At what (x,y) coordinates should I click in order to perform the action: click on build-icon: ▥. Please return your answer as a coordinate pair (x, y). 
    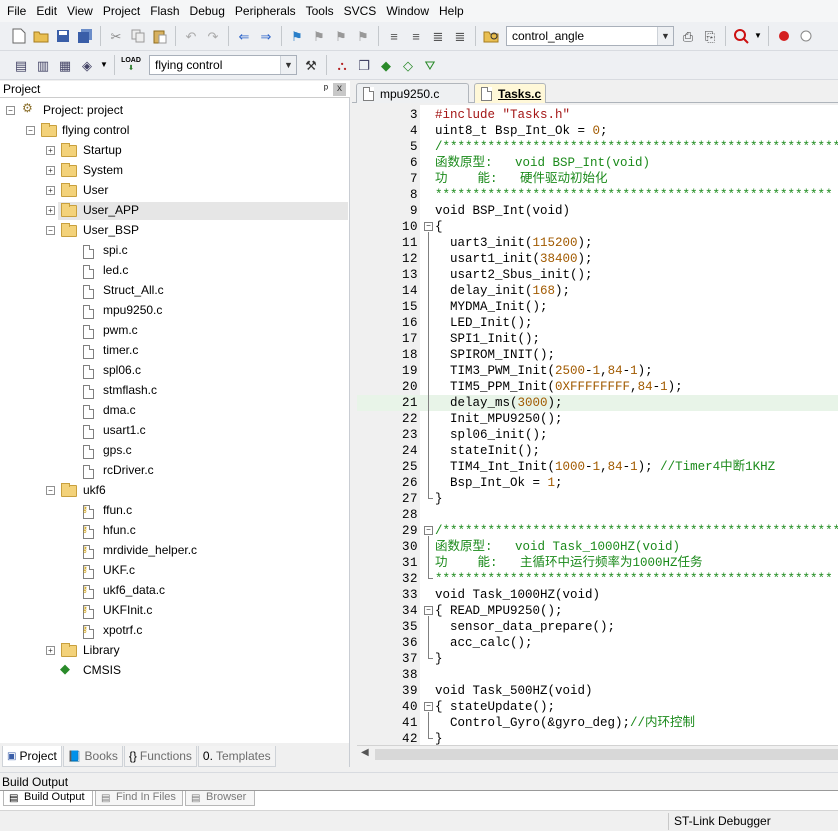
    Looking at the image, I should click on (43, 65).